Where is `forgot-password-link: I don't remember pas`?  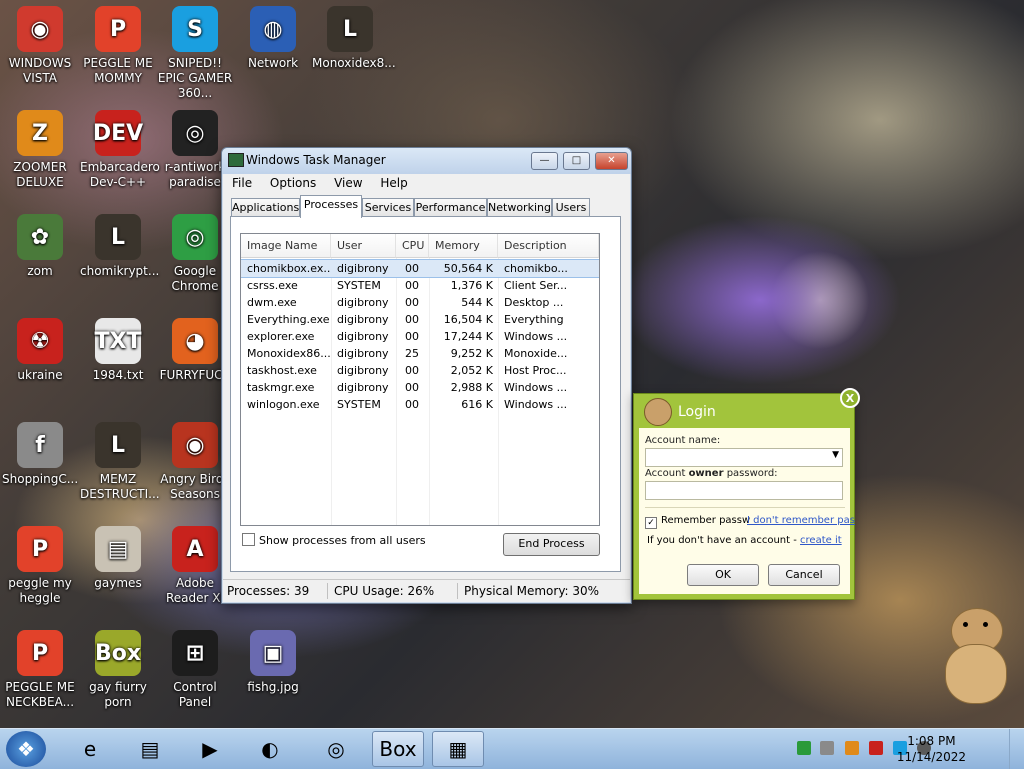 forgot-password-link: I don't remember pas is located at coordinates (801, 520).